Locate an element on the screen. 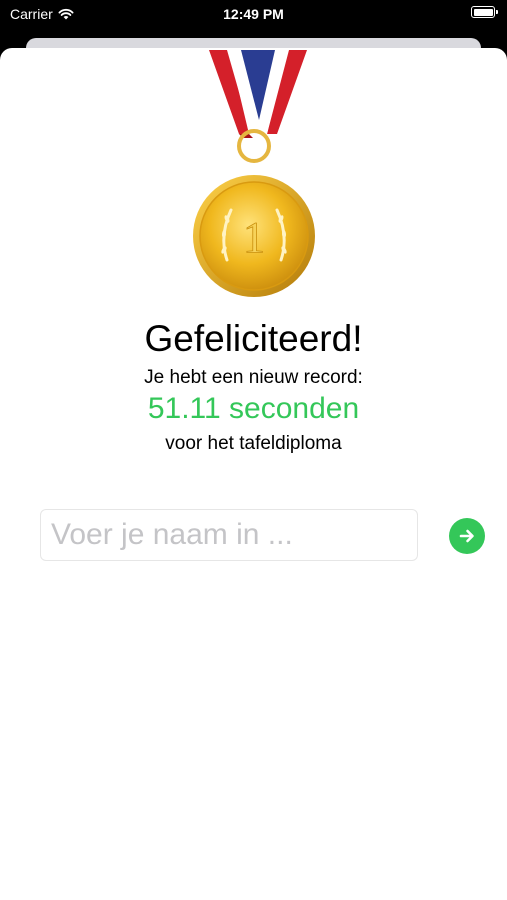 The height and width of the screenshot is (900, 507). submit-button is located at coordinates (467, 536).